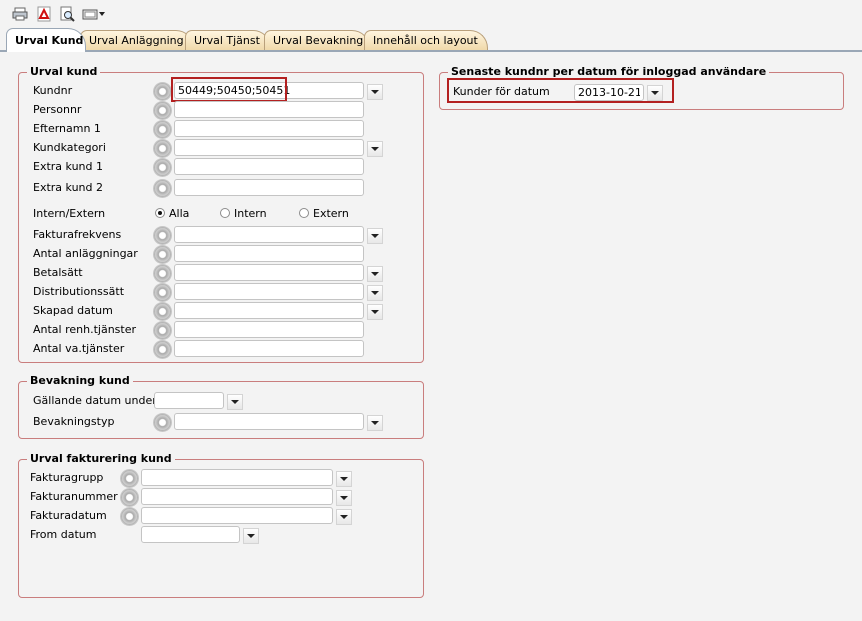 This screenshot has height=621, width=862. I want to click on antal-renh-label: Antal renh.tjänster, so click(85, 329).